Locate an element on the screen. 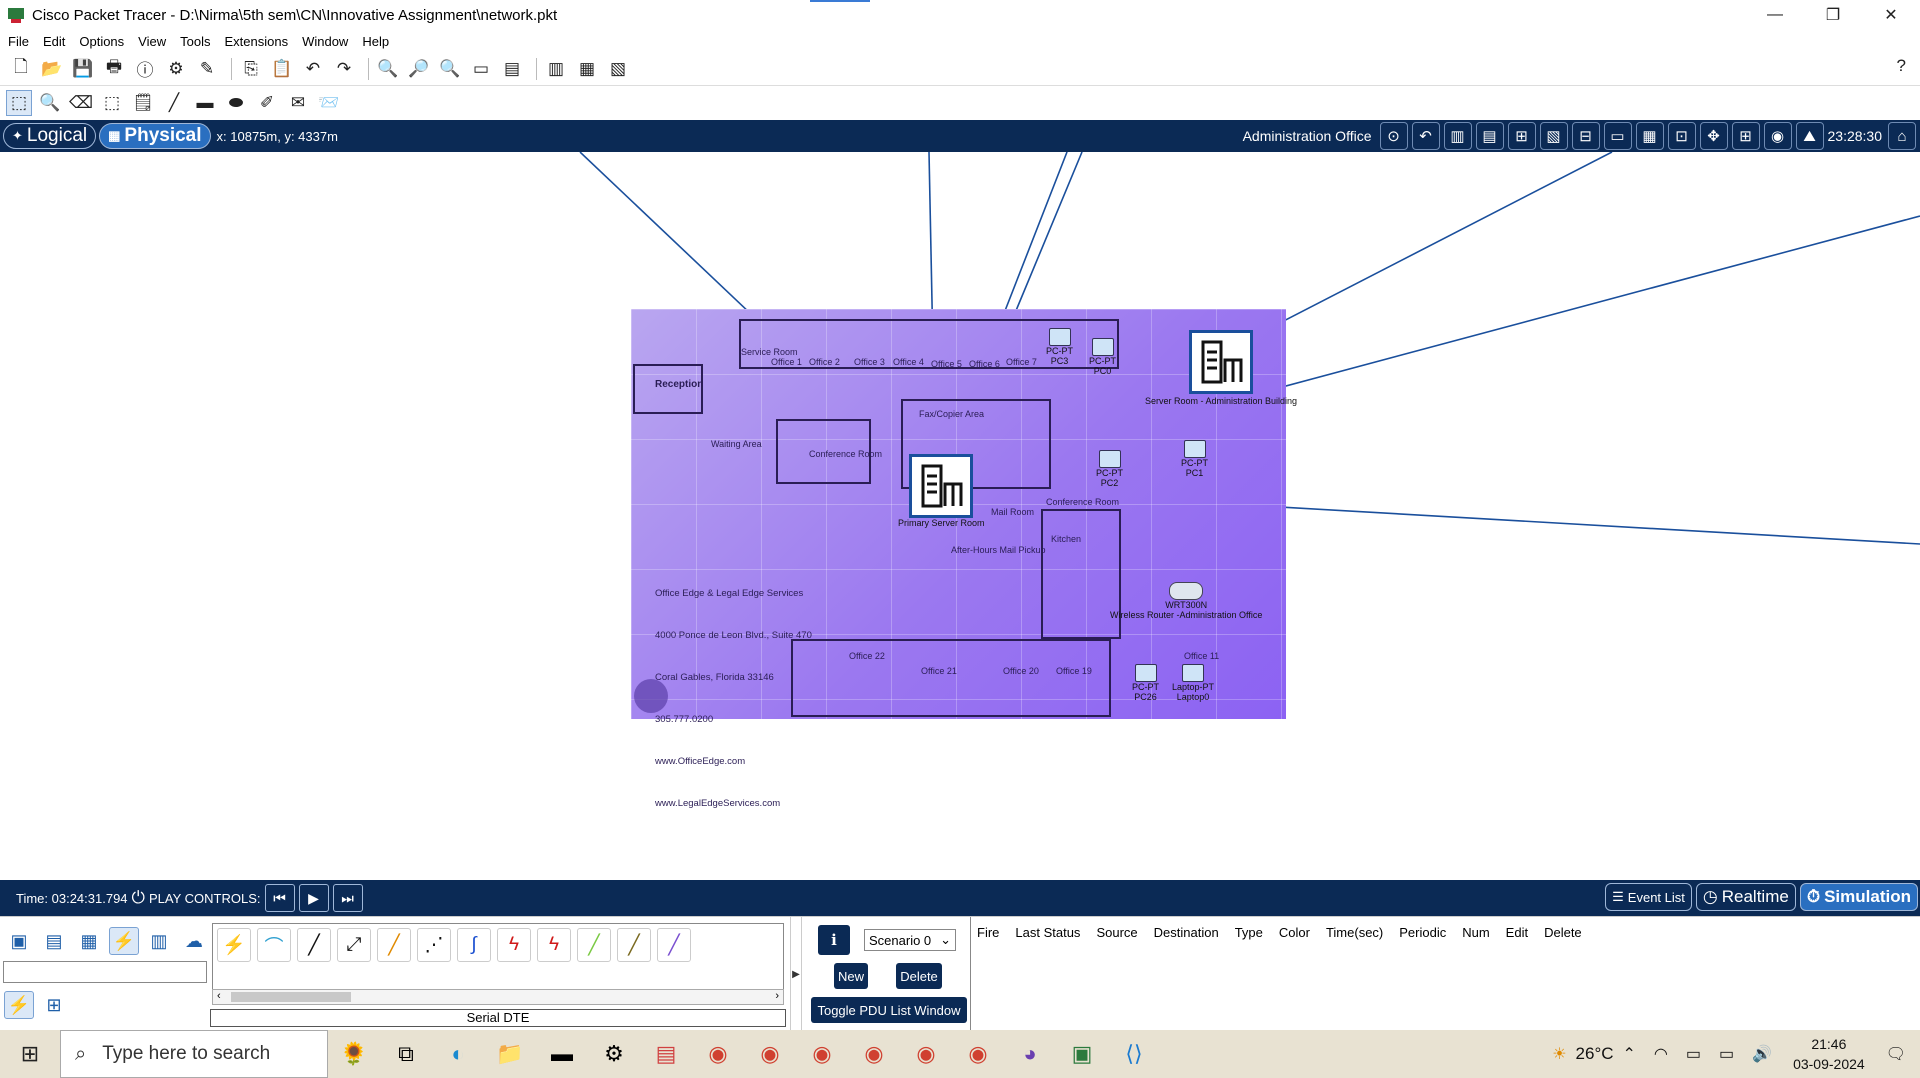 The height and width of the screenshot is (1078, 1920). iot-custom-cable-icon: ╱ is located at coordinates (634, 945).